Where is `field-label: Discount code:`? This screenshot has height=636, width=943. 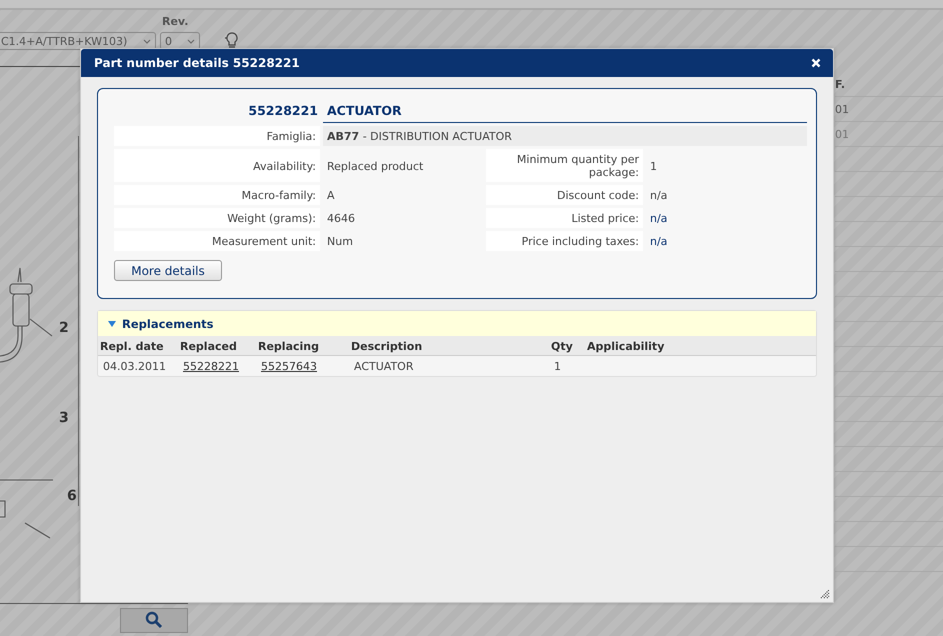
field-label: Discount code: is located at coordinates (564, 195).